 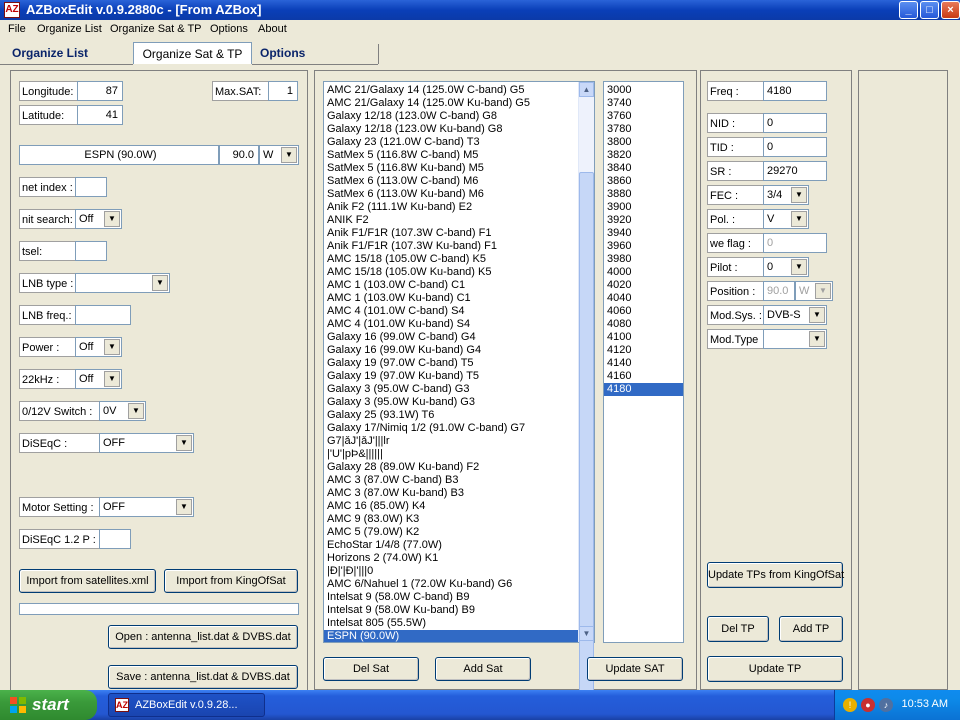 I want to click on transponder-list-item: 3960, so click(x=643, y=246).